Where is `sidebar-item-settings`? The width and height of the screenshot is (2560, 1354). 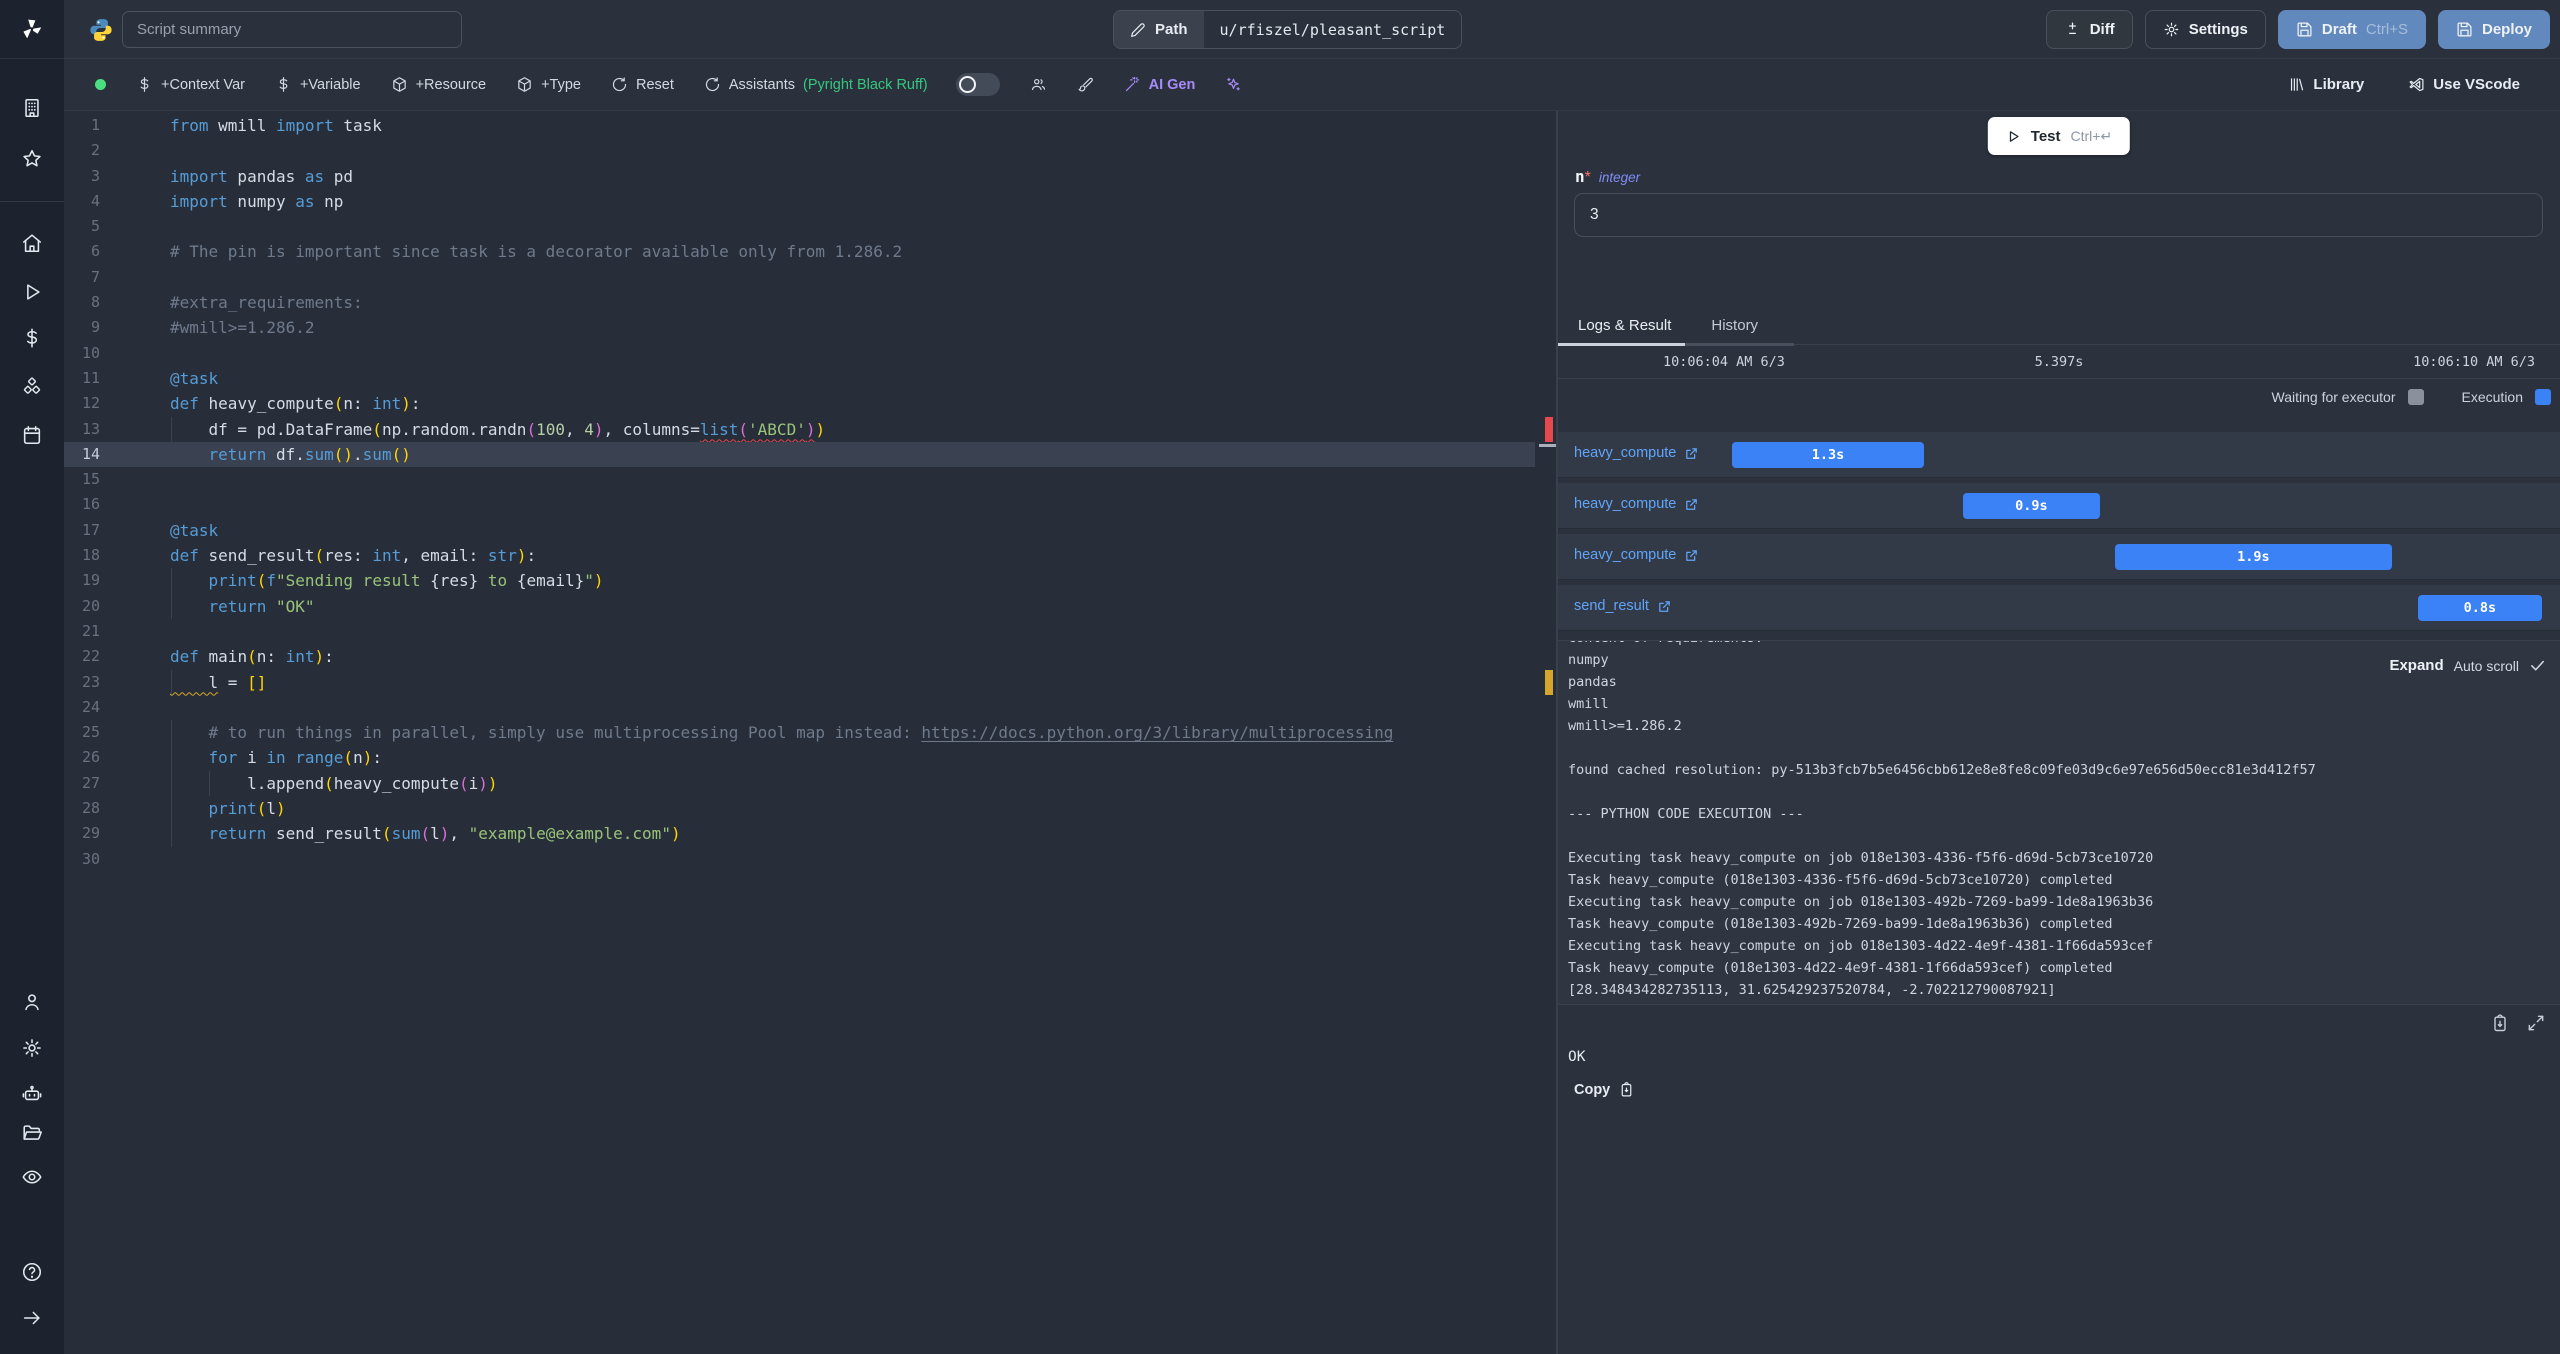 sidebar-item-settings is located at coordinates (32, 1048).